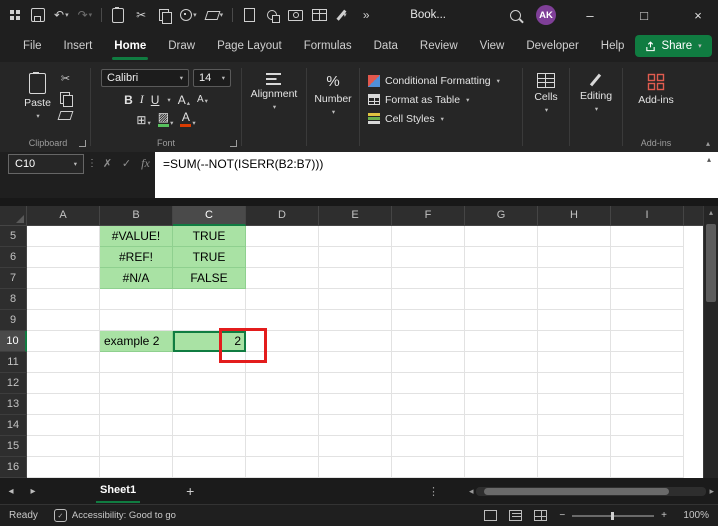 This screenshot has height=526, width=718. I want to click on formula-input: =SUM(--NOT(ISERR(B2:B7))) ▴, so click(436, 175).